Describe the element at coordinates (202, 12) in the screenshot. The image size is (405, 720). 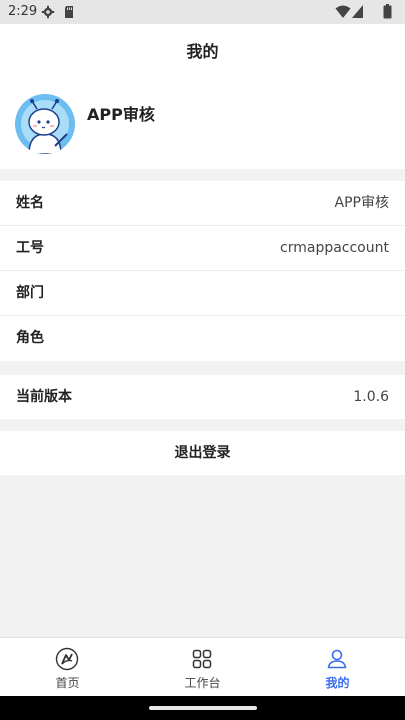
I see `status-bar: 2:29` at that location.